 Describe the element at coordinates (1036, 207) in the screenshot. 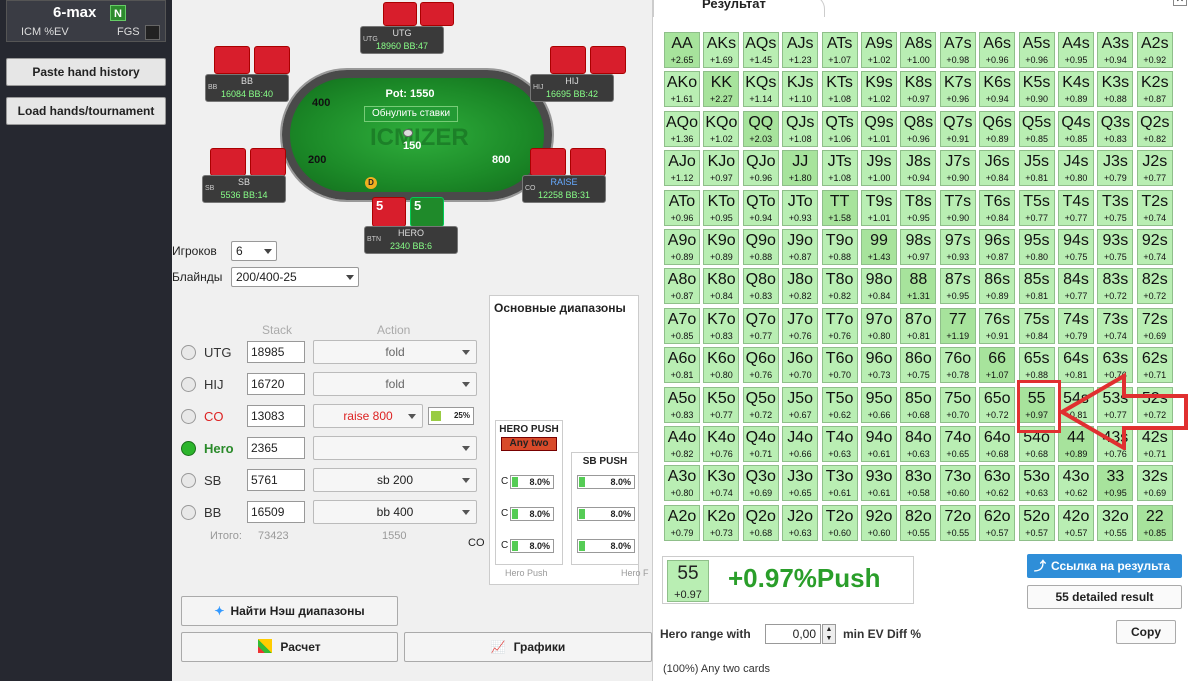

I see `hand-cell: T5s +0.77` at that location.